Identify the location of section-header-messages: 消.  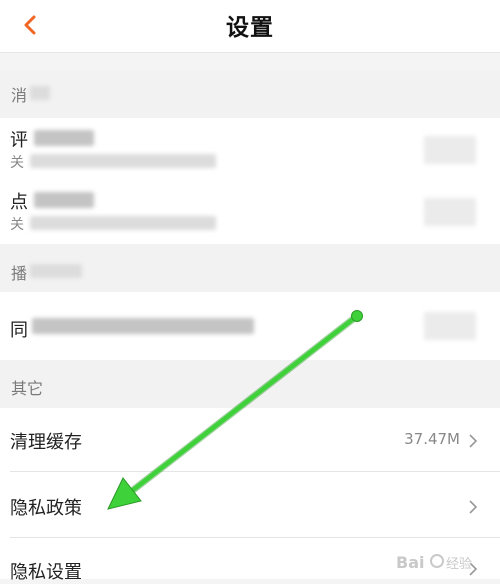
(250, 94).